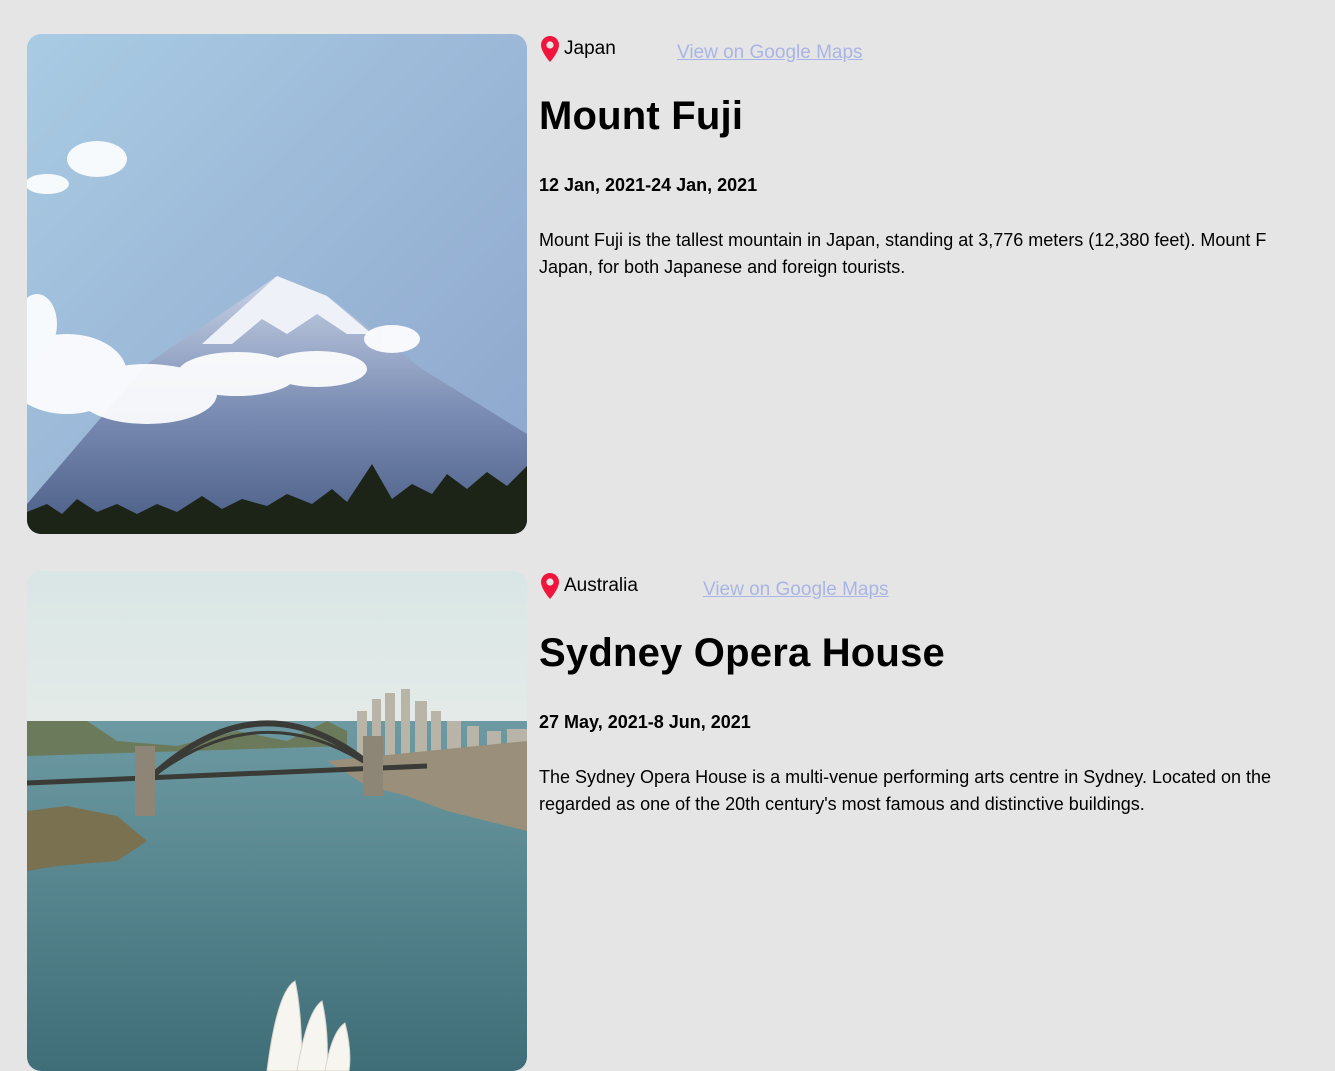 This screenshot has width=1335, height=1071. Describe the element at coordinates (937, 589) in the screenshot. I see `location-row: Australia View on Google Maps` at that location.